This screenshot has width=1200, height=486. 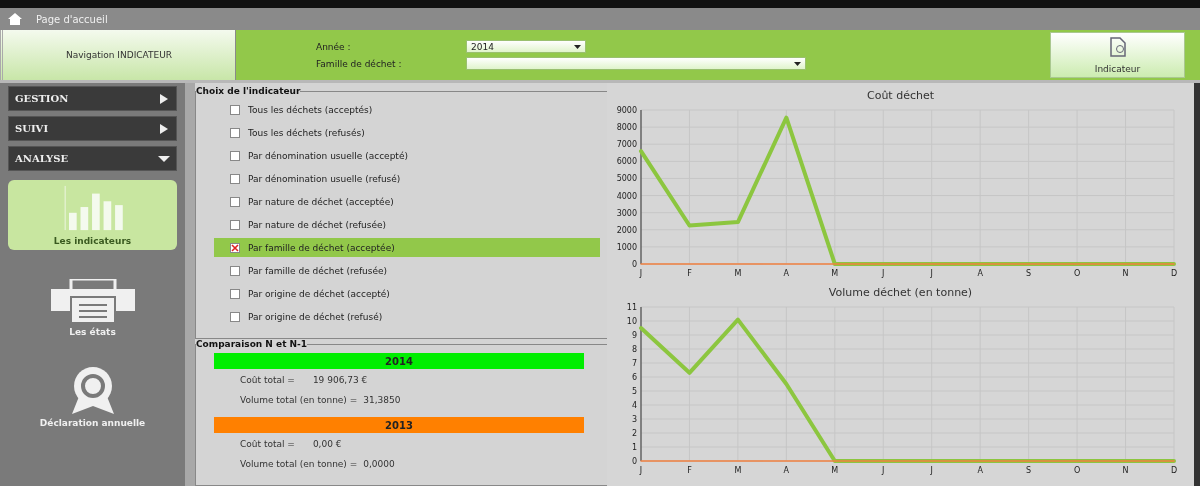 What do you see at coordinates (626, 230) in the screenshot?
I see `y-tick-label: 2000` at bounding box center [626, 230].